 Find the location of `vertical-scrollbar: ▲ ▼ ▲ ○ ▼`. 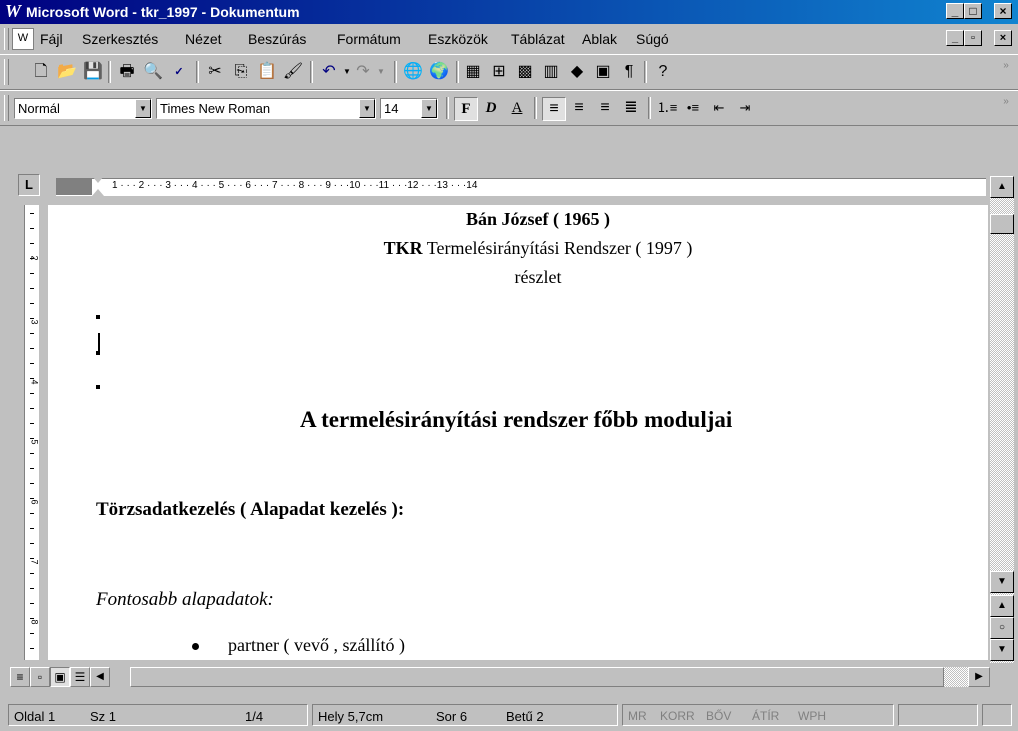

vertical-scrollbar: ▲ ▼ ▲ ○ ▼ is located at coordinates (1002, 419).